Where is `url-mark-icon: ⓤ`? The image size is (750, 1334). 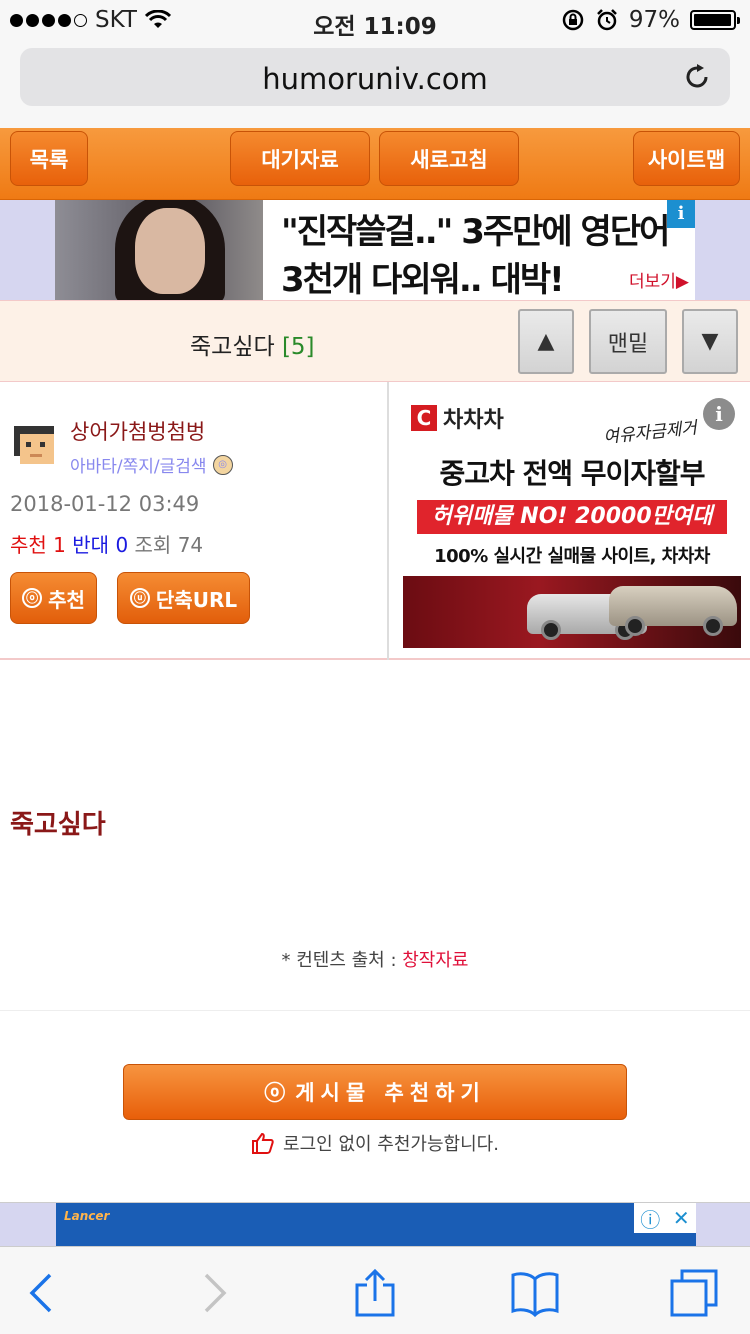
url-mark-icon: ⓤ is located at coordinates (139, 598).